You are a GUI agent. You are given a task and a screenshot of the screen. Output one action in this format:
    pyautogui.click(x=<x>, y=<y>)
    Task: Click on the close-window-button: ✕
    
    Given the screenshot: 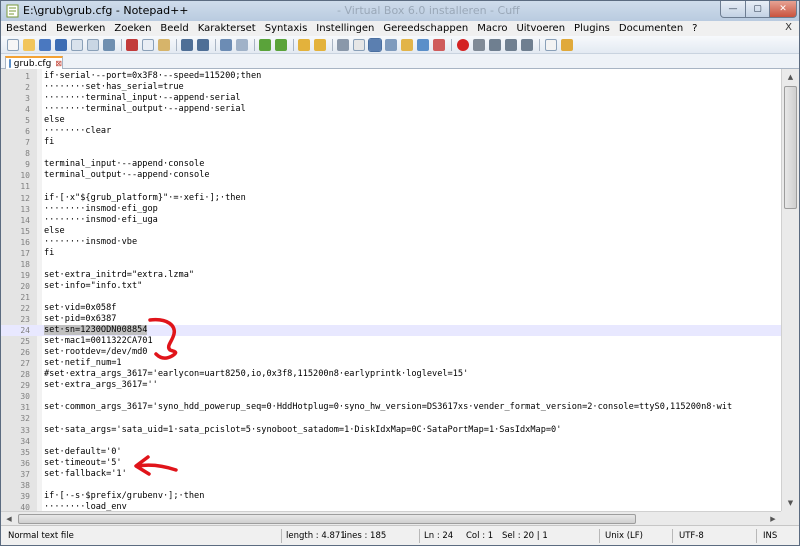 What is the action you would take?
    pyautogui.click(x=783, y=9)
    